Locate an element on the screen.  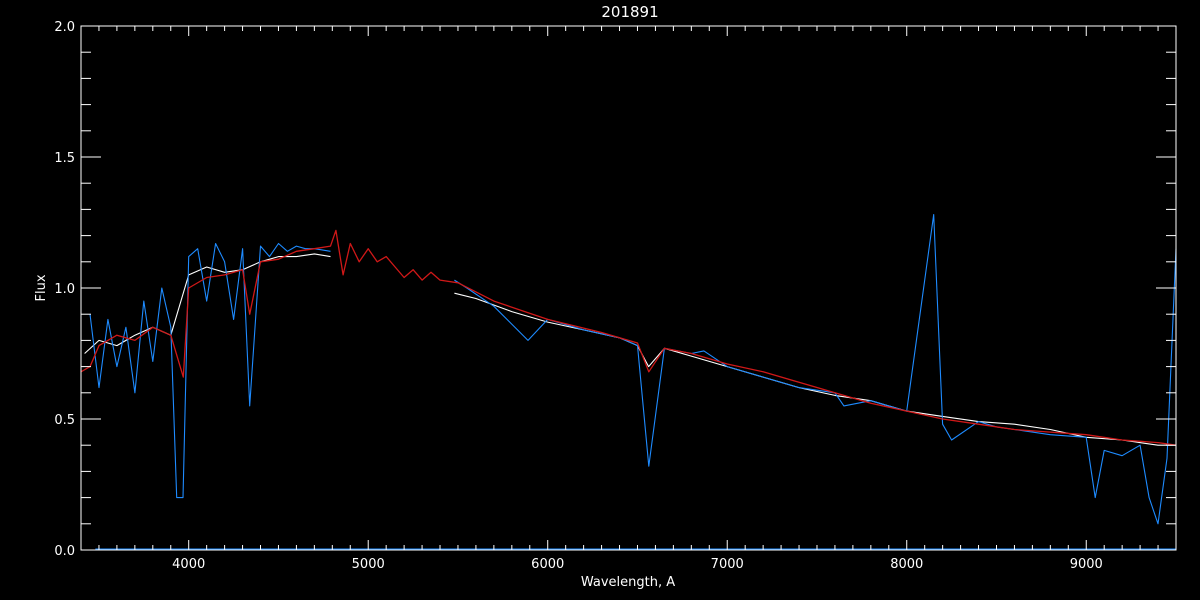
x-tick-label: 5000 is located at coordinates (368, 564).